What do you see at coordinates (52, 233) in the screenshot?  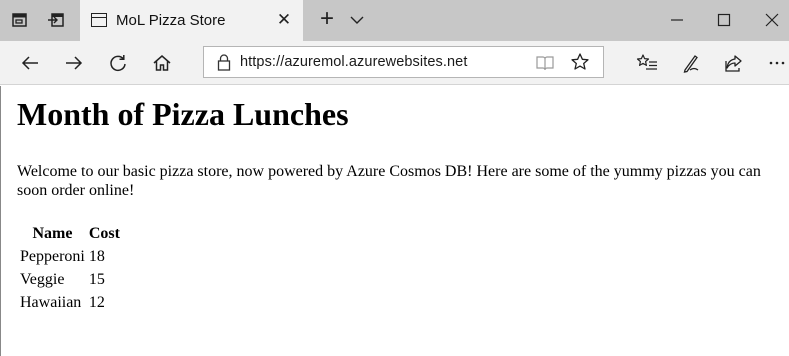 I see `column-header-name: Name` at bounding box center [52, 233].